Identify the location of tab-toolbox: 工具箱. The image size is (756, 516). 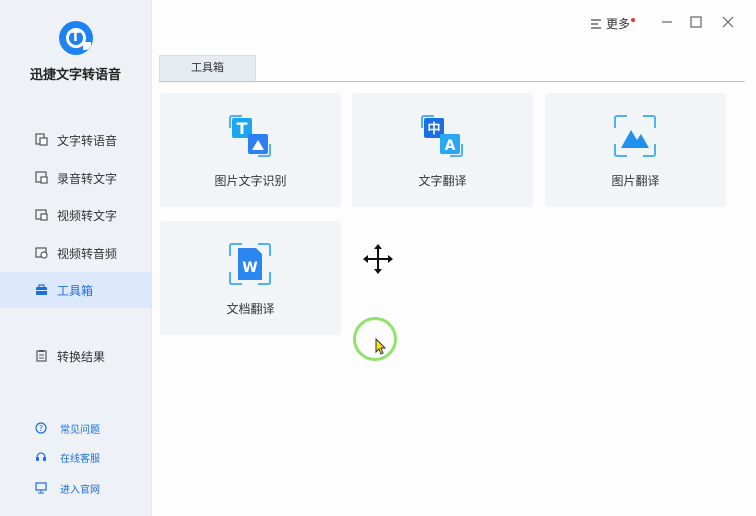
(207, 68).